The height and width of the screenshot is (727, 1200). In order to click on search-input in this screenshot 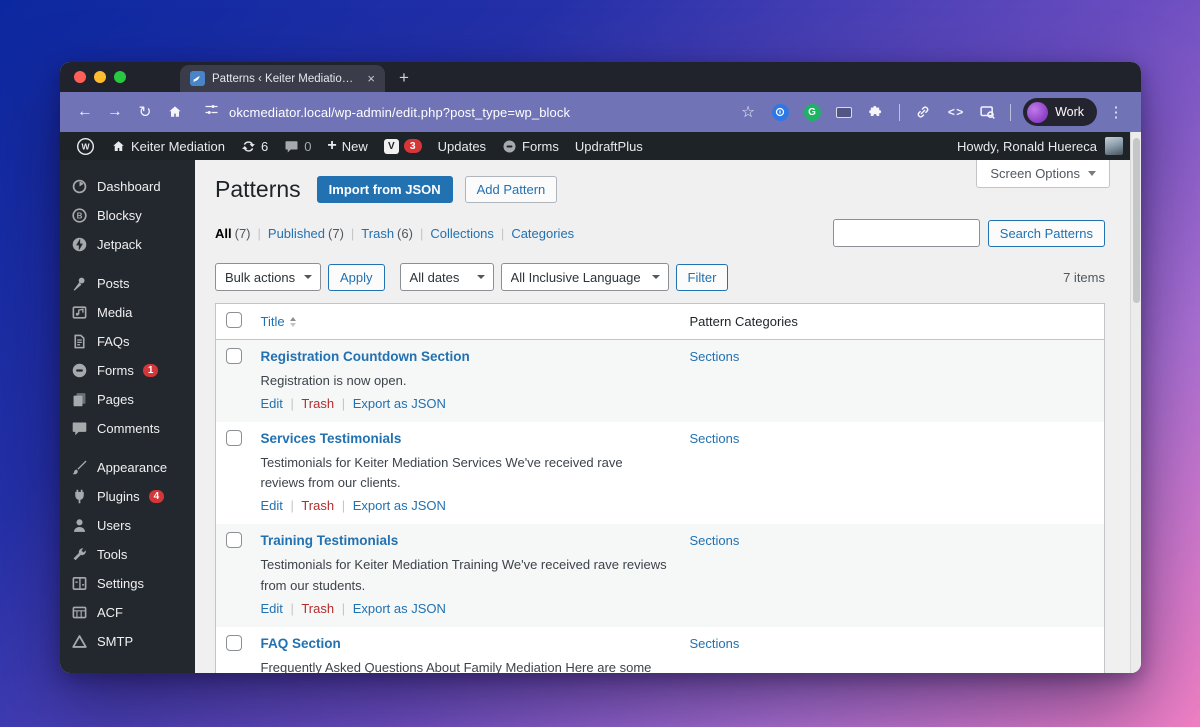, I will do `click(906, 233)`.